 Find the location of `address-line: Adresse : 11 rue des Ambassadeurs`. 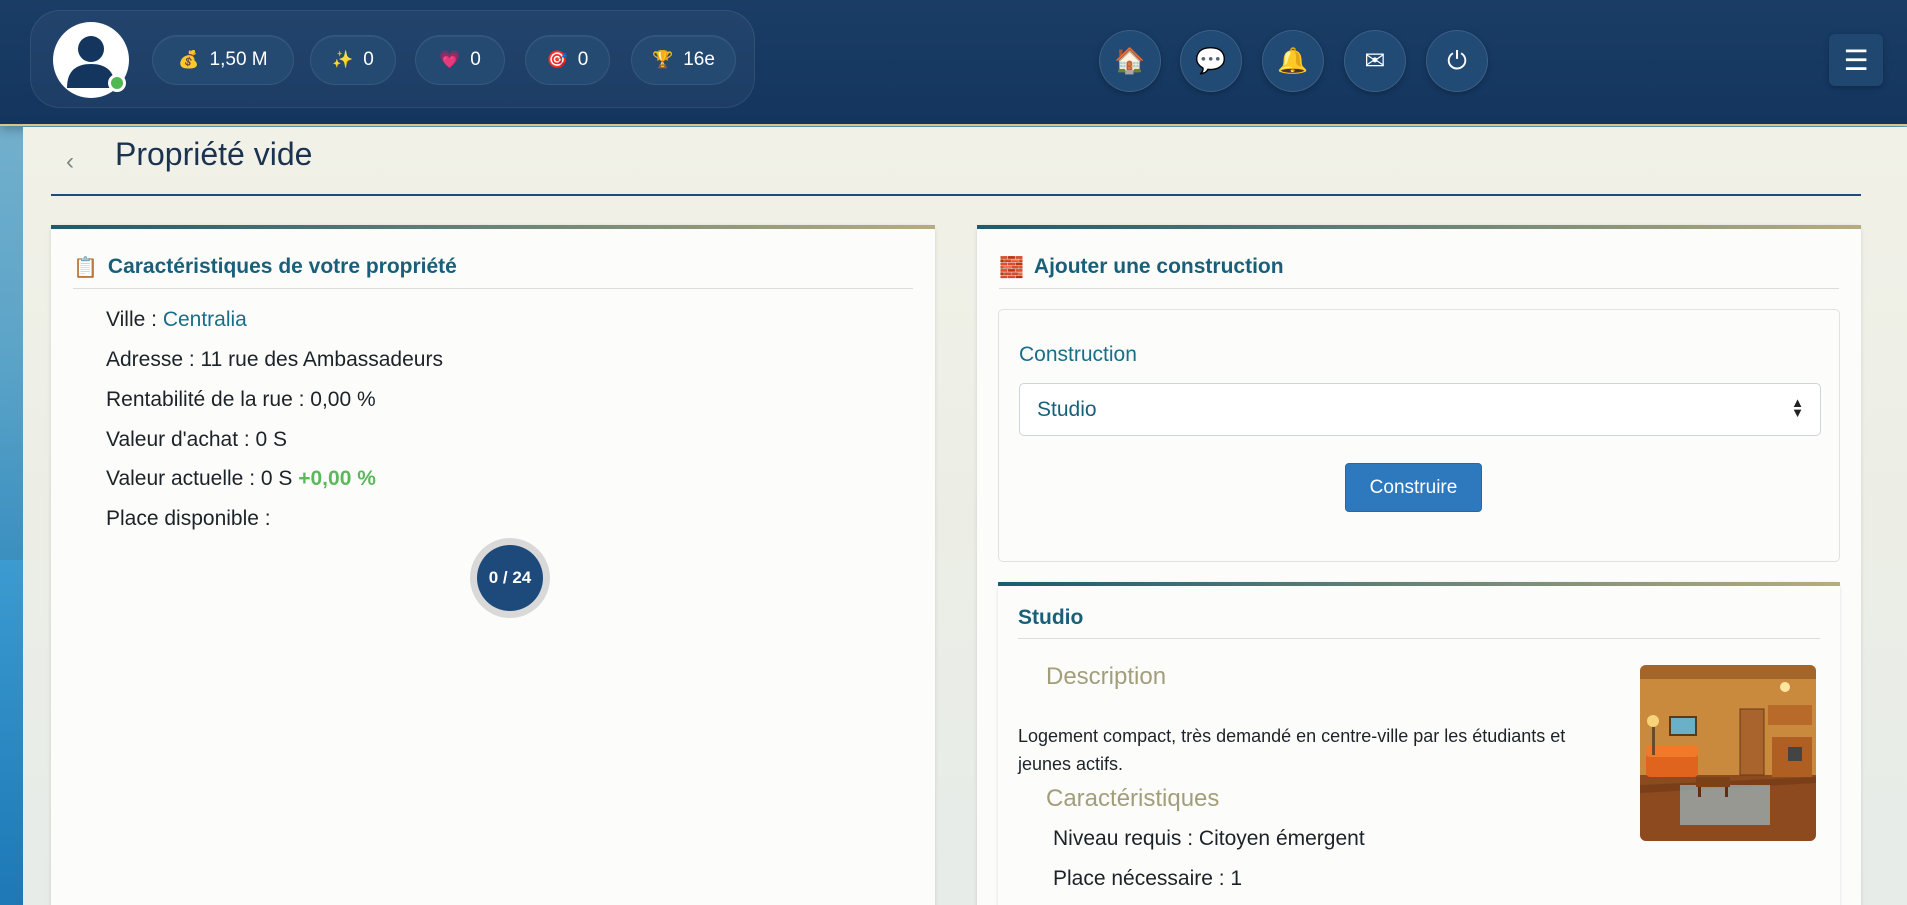

address-line: Adresse : 11 rue des Ambassadeurs is located at coordinates (274, 359).